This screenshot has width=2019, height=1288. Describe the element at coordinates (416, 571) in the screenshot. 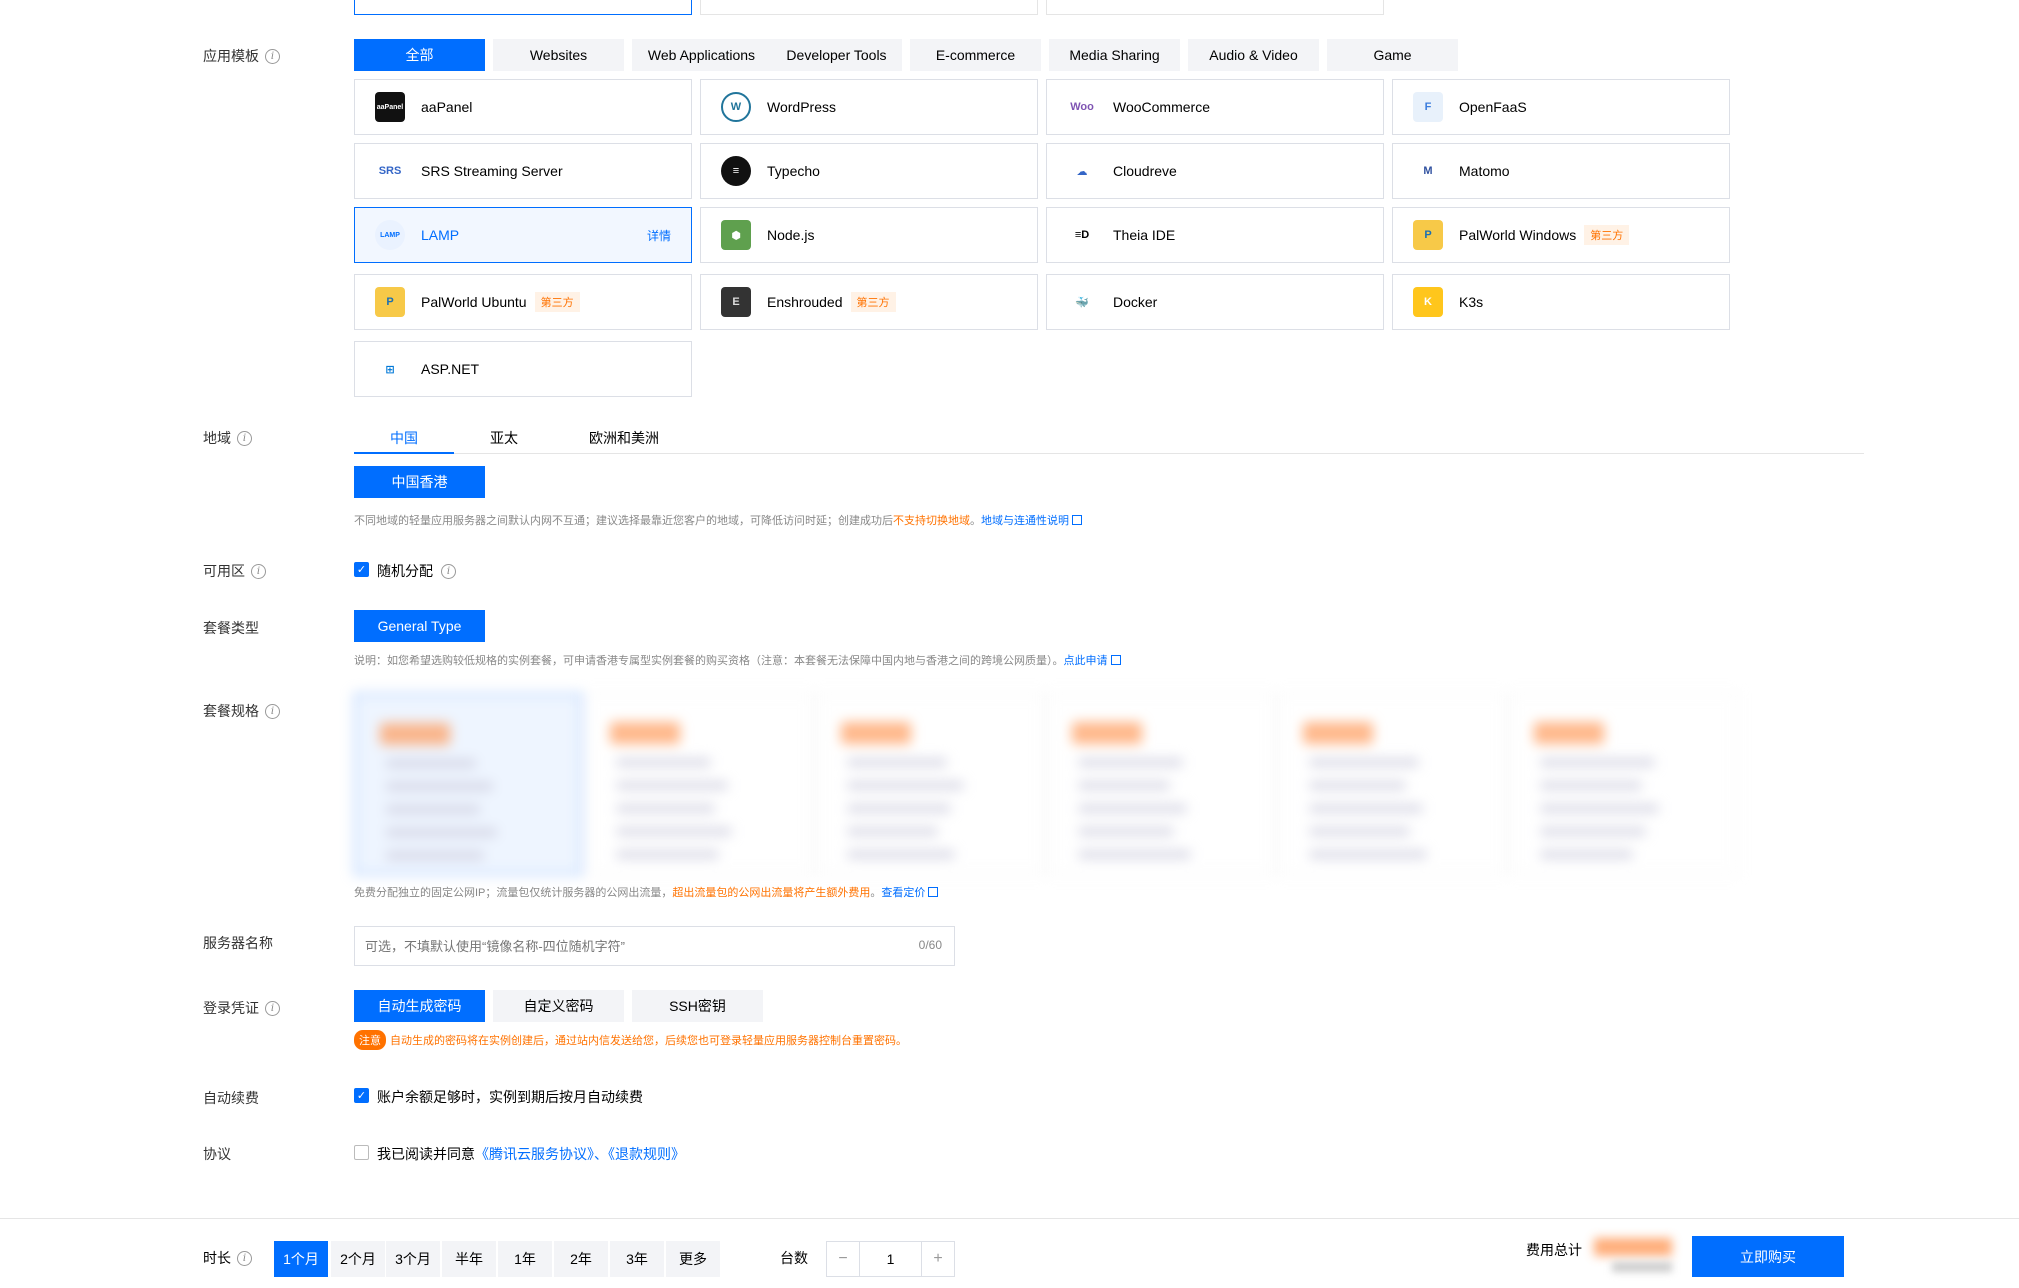

I see `zone-random-option: 随机分配 i` at that location.